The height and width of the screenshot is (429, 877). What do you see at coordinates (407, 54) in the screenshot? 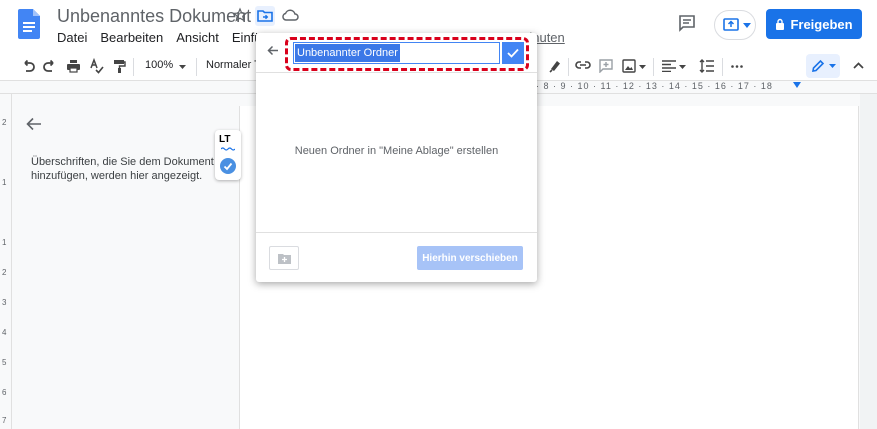
I see `highlight-annotation` at bounding box center [407, 54].